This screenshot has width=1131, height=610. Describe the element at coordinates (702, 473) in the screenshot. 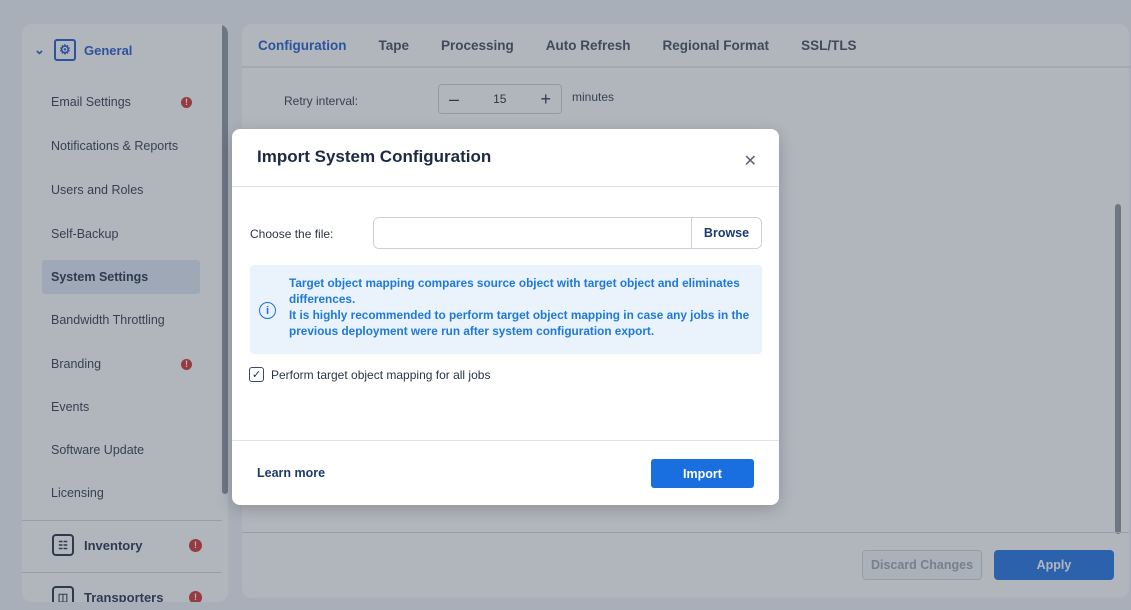

I see `import-button: Import` at that location.